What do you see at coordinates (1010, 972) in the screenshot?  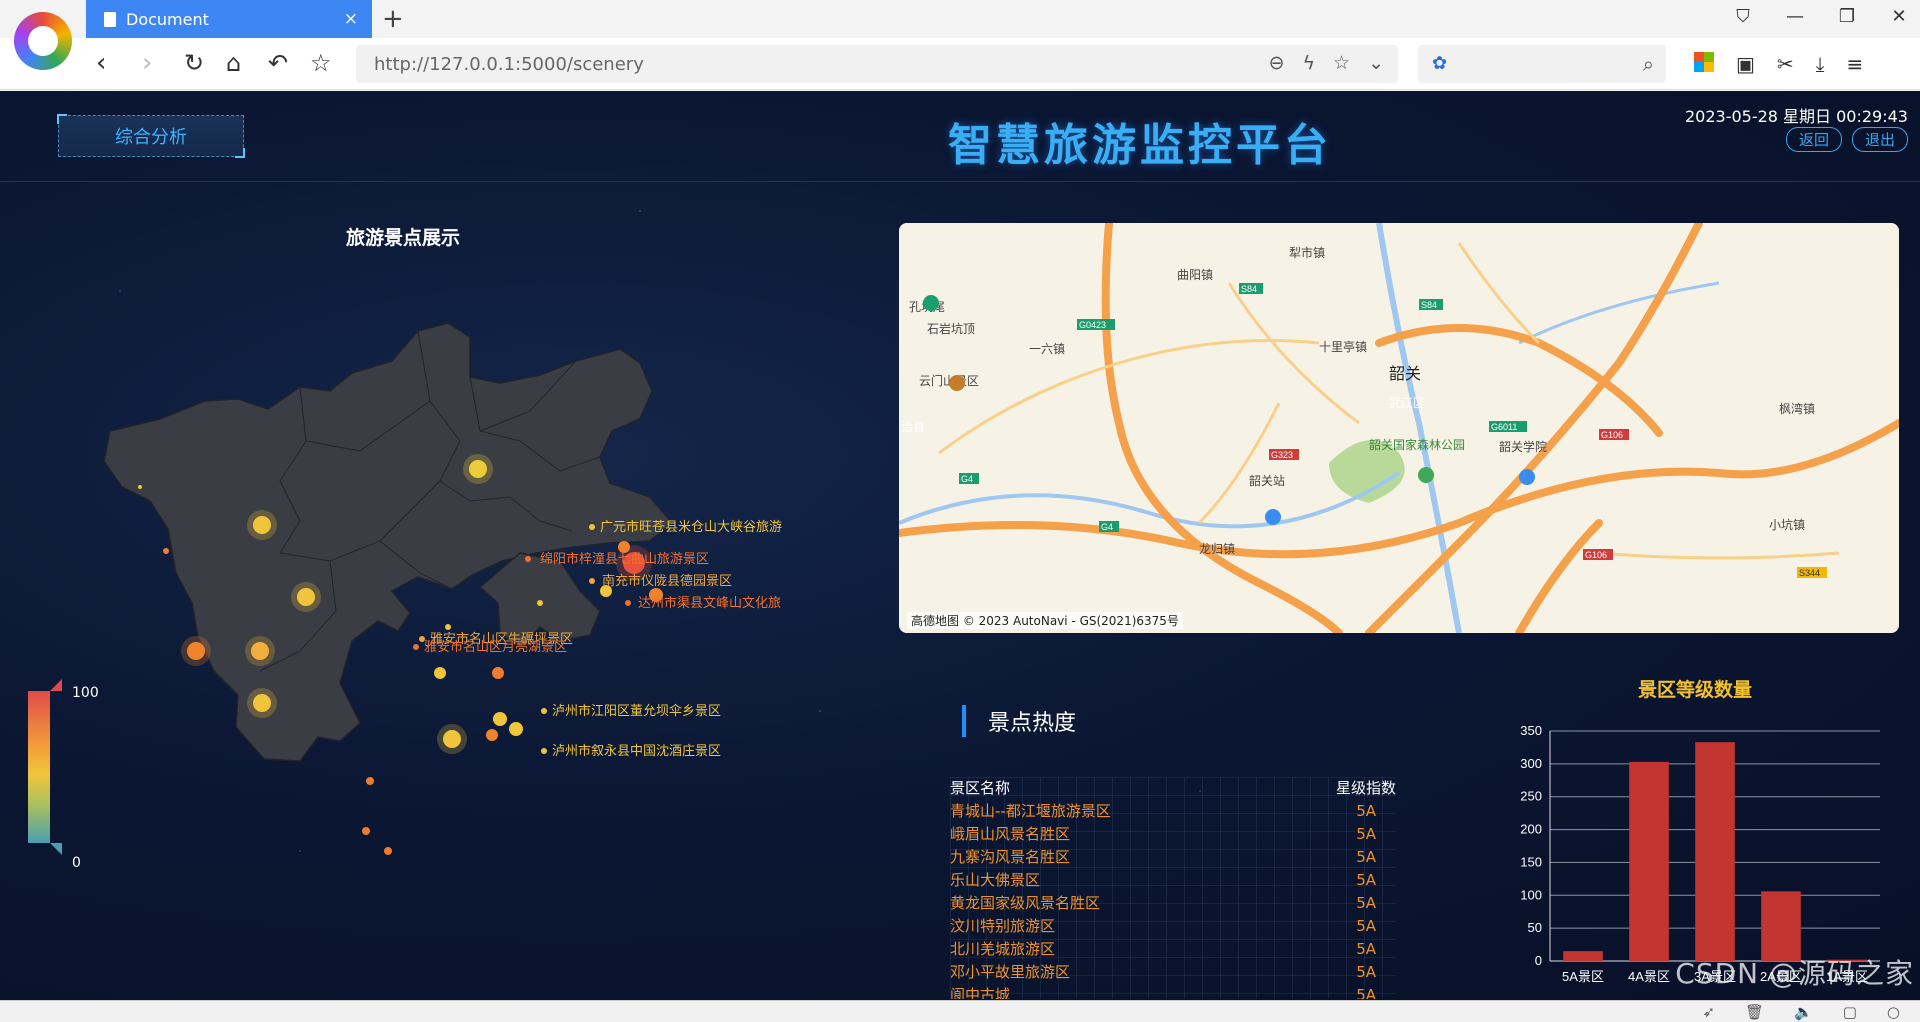 I see `row-name: 邓小平故里旅游区` at bounding box center [1010, 972].